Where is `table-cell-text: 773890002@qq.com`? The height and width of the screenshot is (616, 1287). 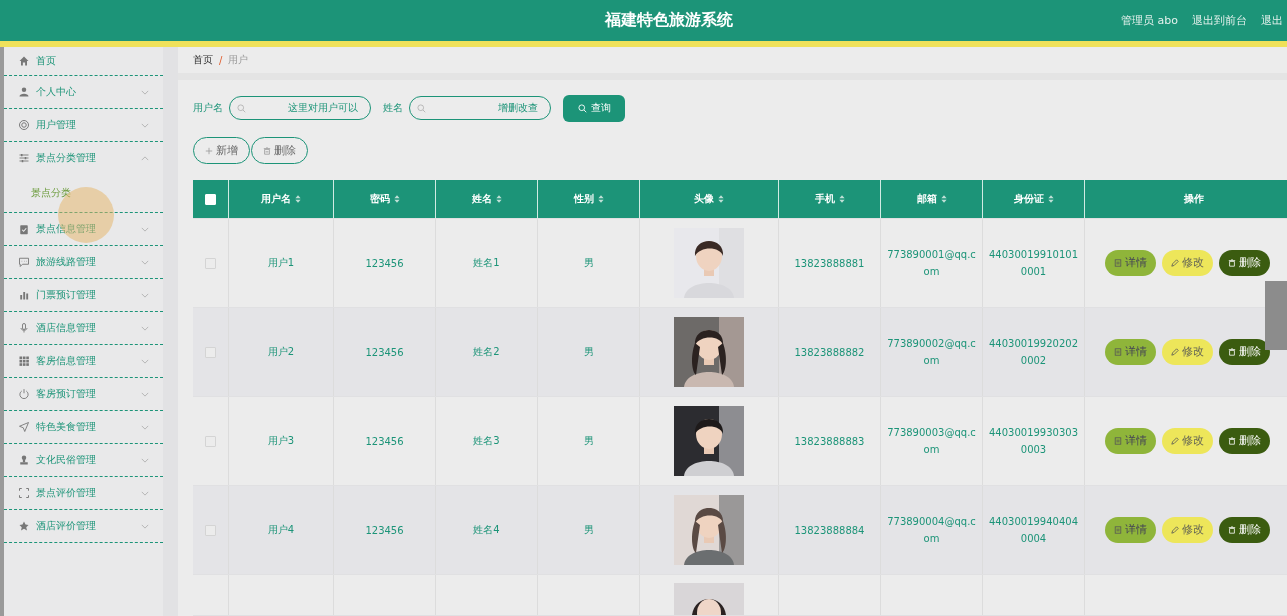
table-cell-text: 773890002@qq.com is located at coordinates (931, 352).